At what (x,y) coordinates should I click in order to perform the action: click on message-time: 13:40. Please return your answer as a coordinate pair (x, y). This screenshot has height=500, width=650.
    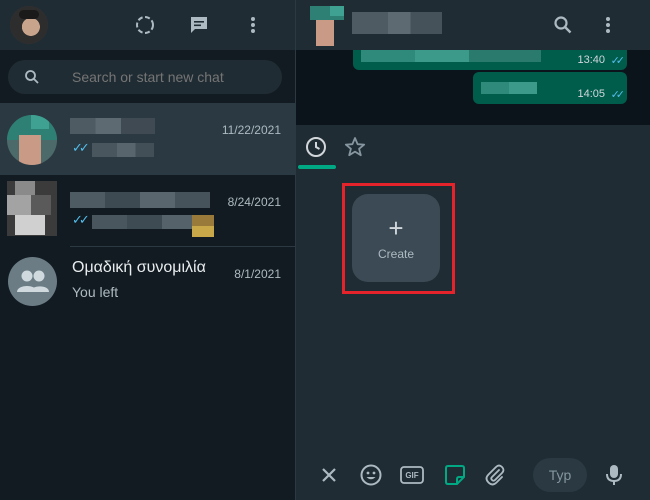
    Looking at the image, I should click on (591, 60).